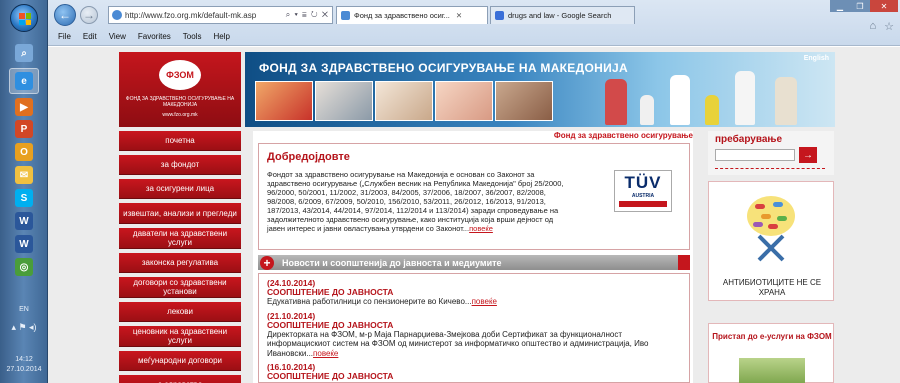 The image size is (900, 383). Describe the element at coordinates (840, 6) in the screenshot. I see `minimize-button: ▁` at that location.